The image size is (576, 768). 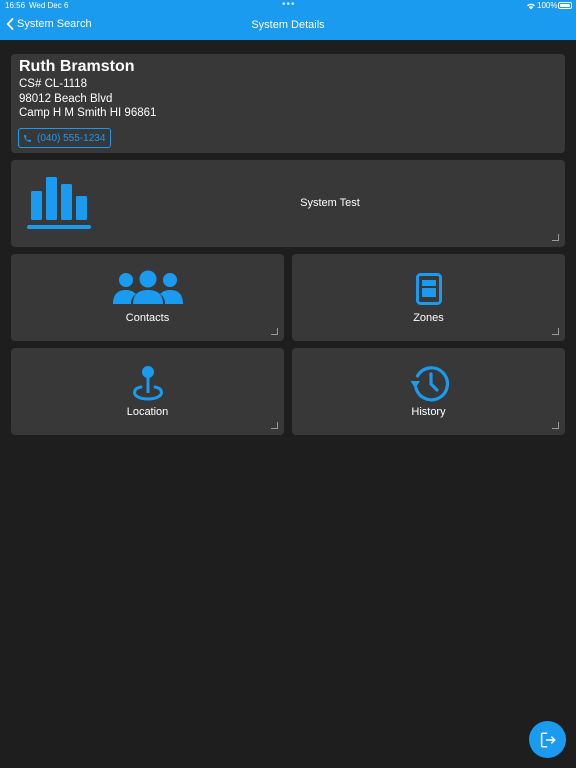 I want to click on phone-number: (040) 555-1234, so click(x=71, y=138).